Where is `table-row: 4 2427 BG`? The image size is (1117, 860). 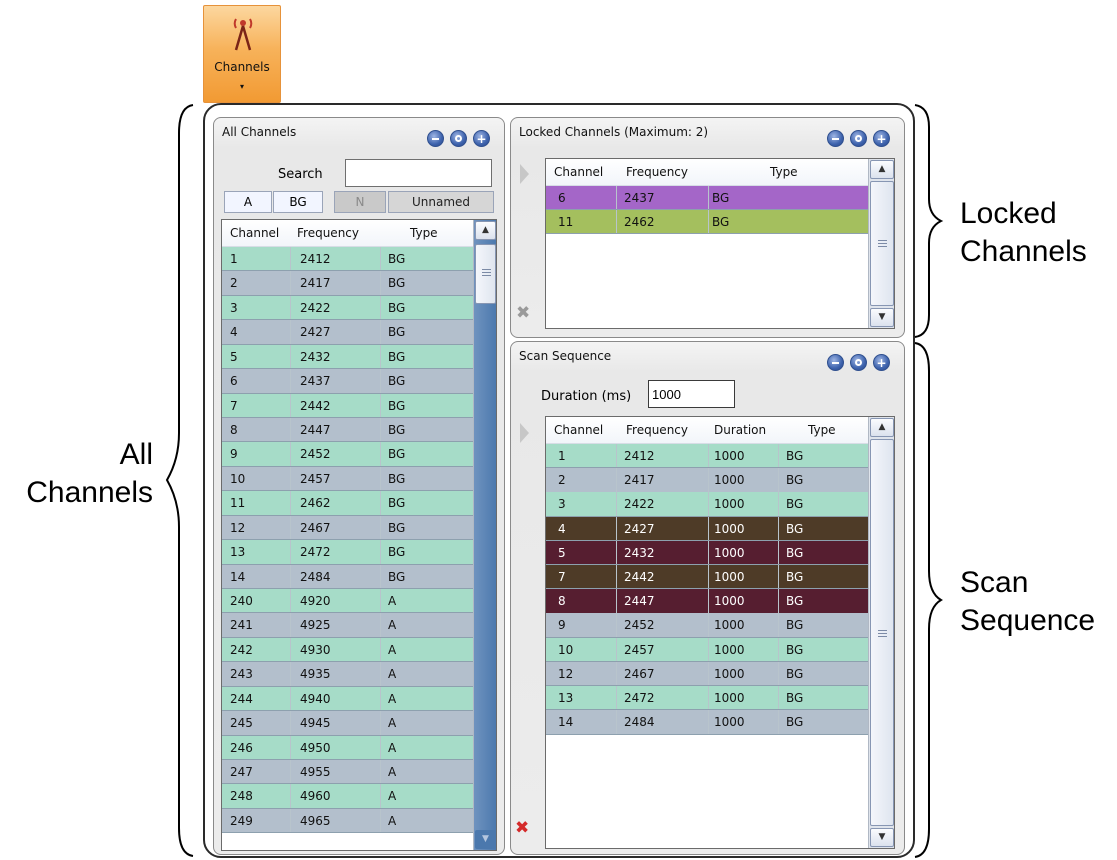
table-row: 4 2427 BG is located at coordinates (347, 332).